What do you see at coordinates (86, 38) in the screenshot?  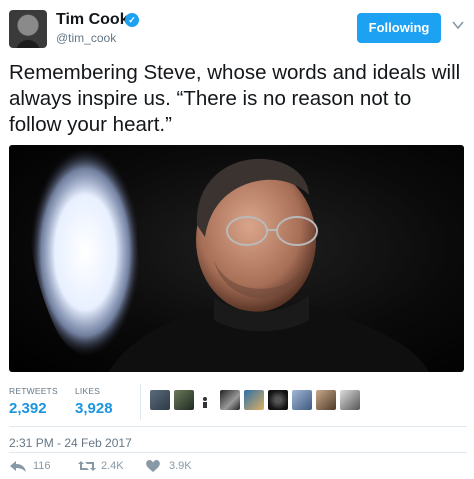 I see `user-handle: @tim_cook` at bounding box center [86, 38].